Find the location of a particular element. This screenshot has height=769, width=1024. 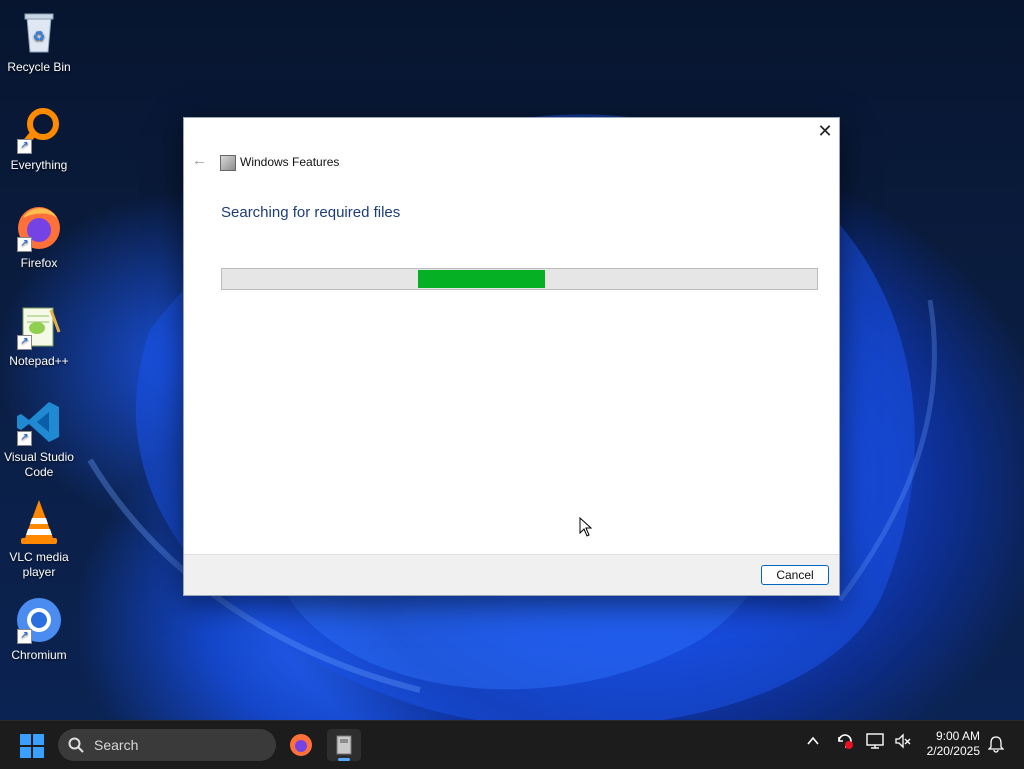

desktop-icon-notepad-plus-plus: ↗ Notepad++ is located at coordinates (39, 335).